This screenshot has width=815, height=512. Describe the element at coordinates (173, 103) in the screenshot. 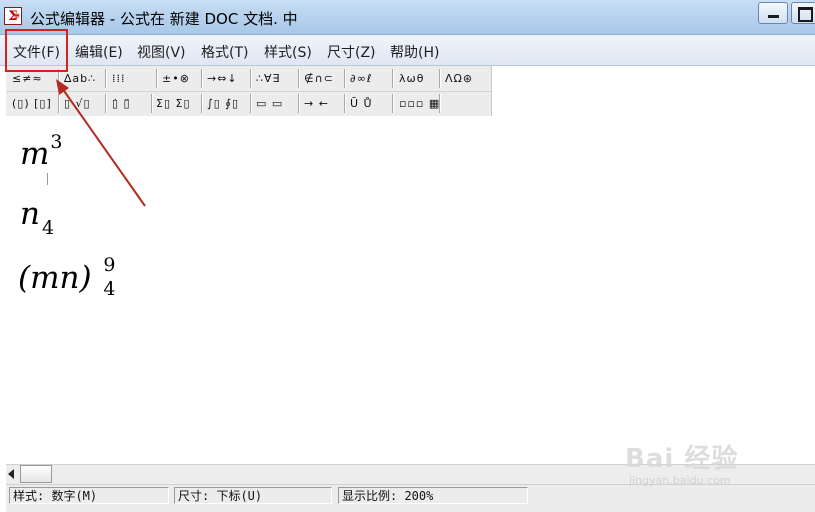

I see `summation-templates-palette: Σ▯ Σ▯` at that location.